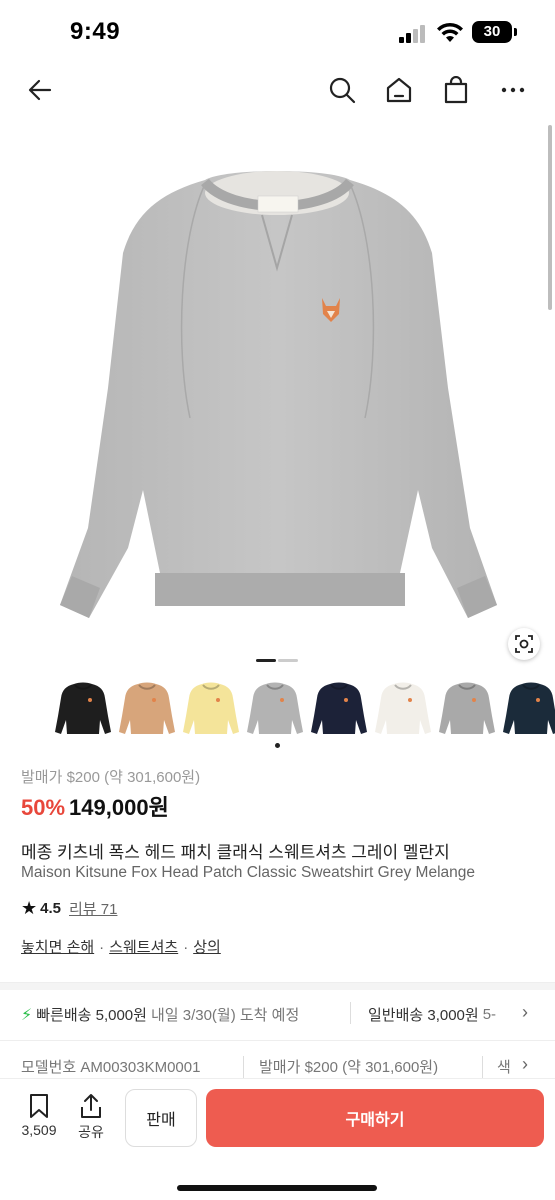 The width and height of the screenshot is (555, 1200). I want to click on lightning-icon: ⚡, so click(27, 1015).